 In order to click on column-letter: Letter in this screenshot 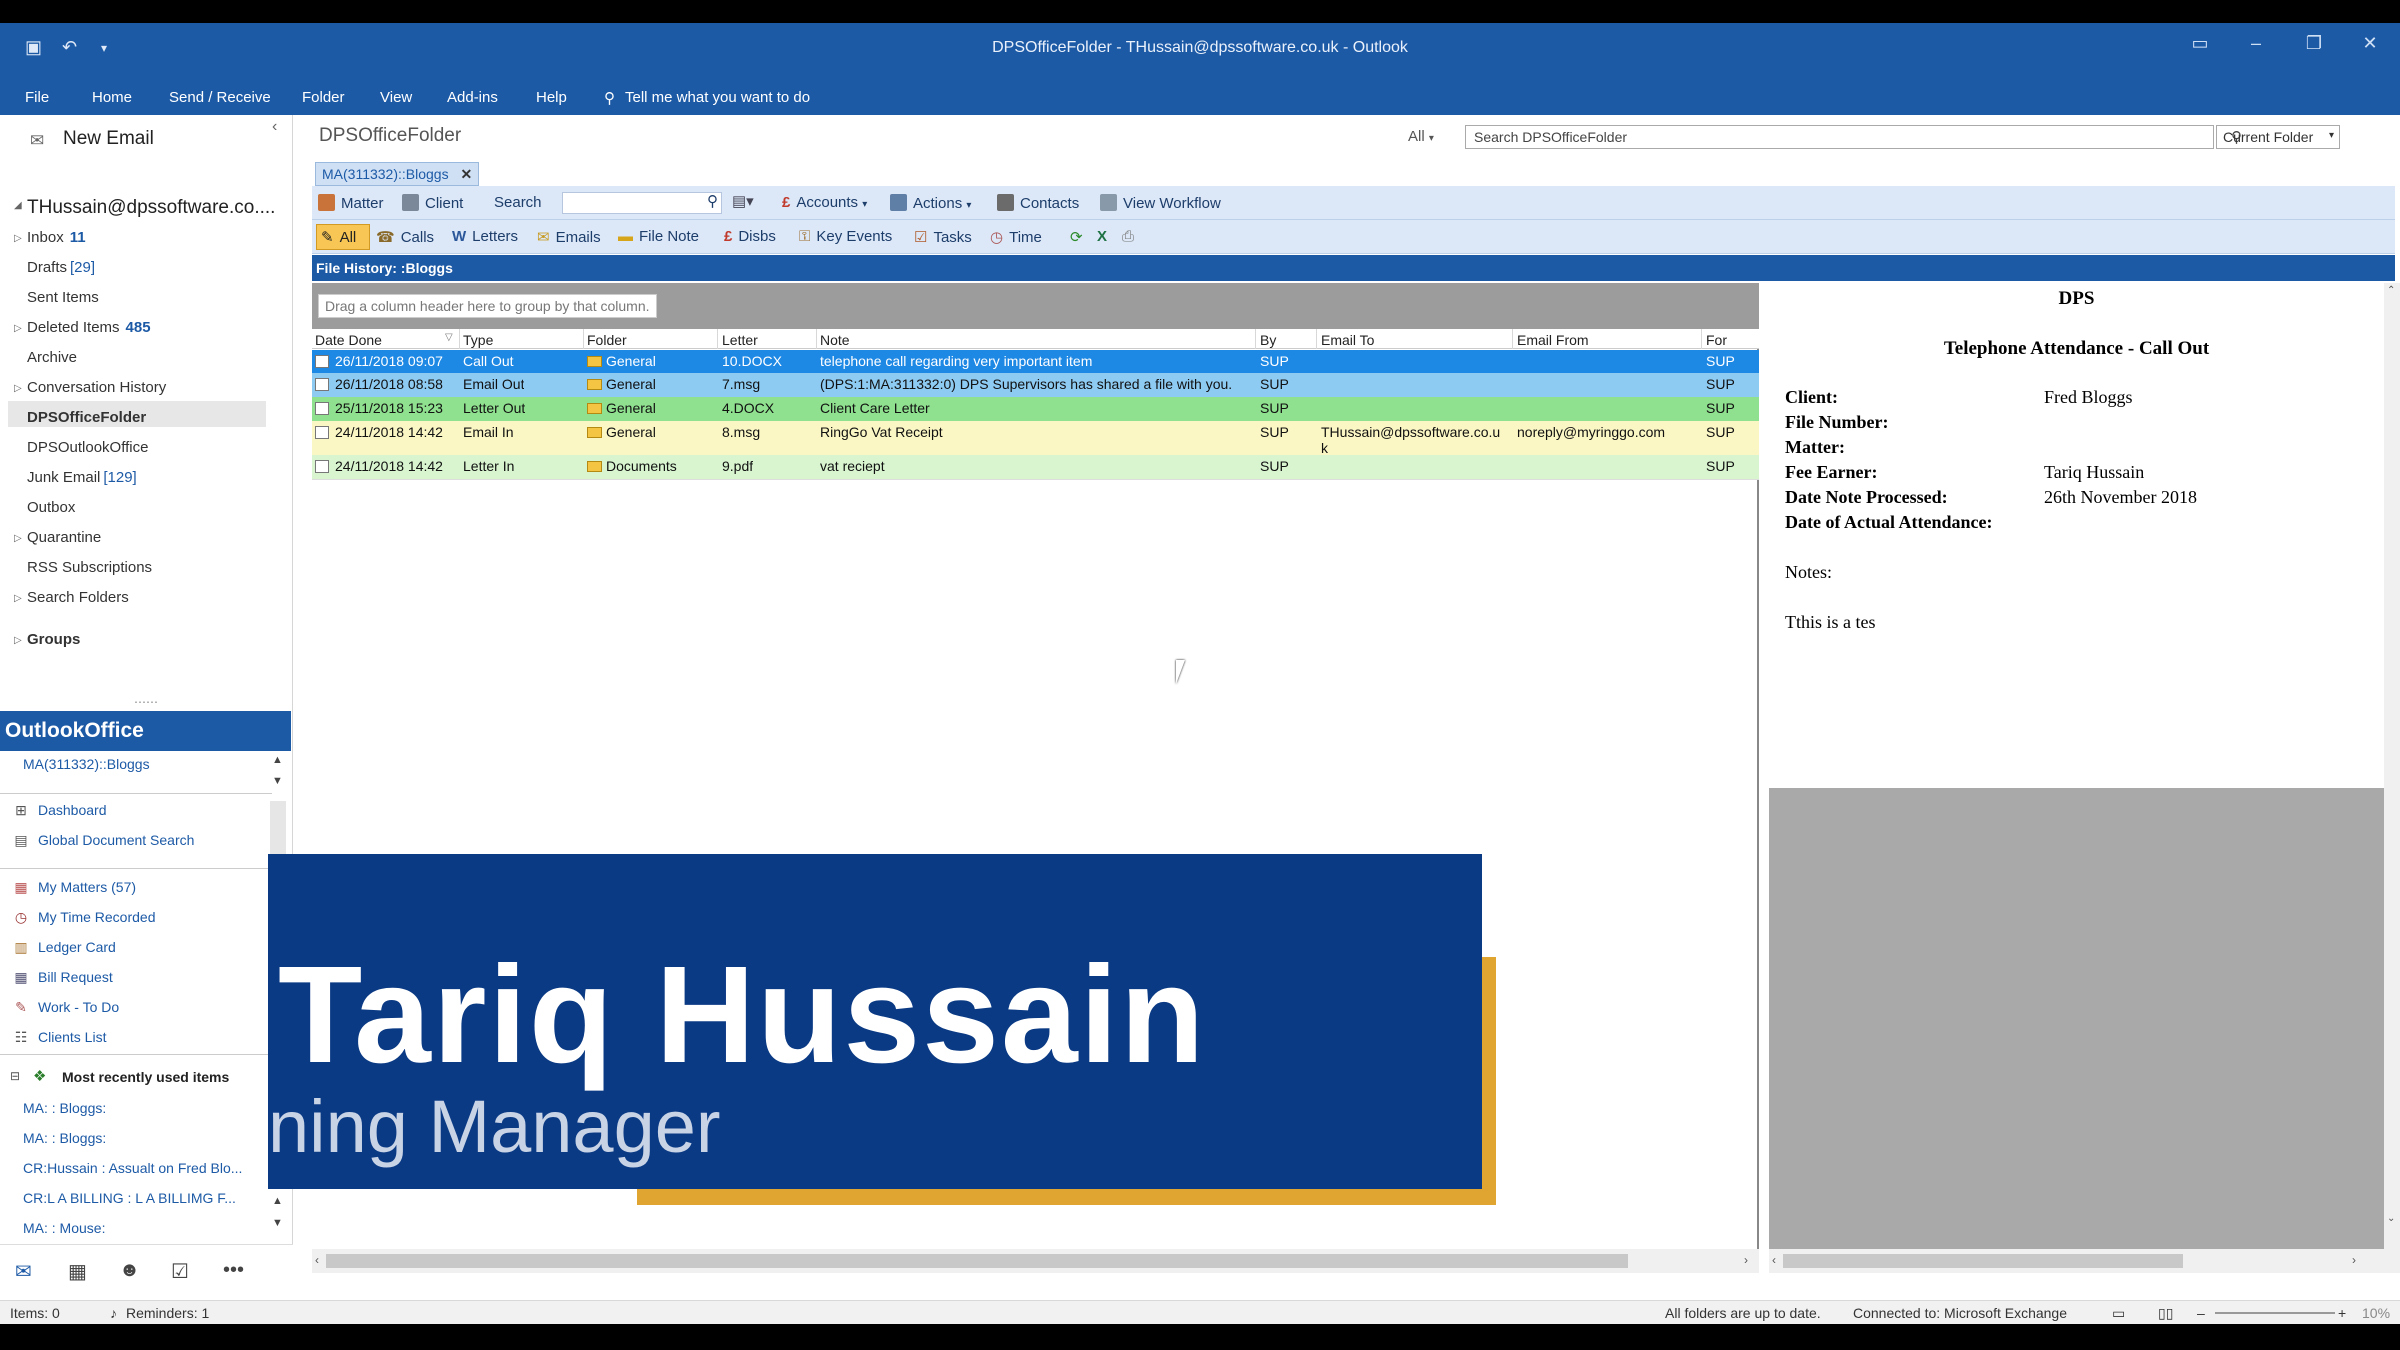, I will do `click(740, 340)`.